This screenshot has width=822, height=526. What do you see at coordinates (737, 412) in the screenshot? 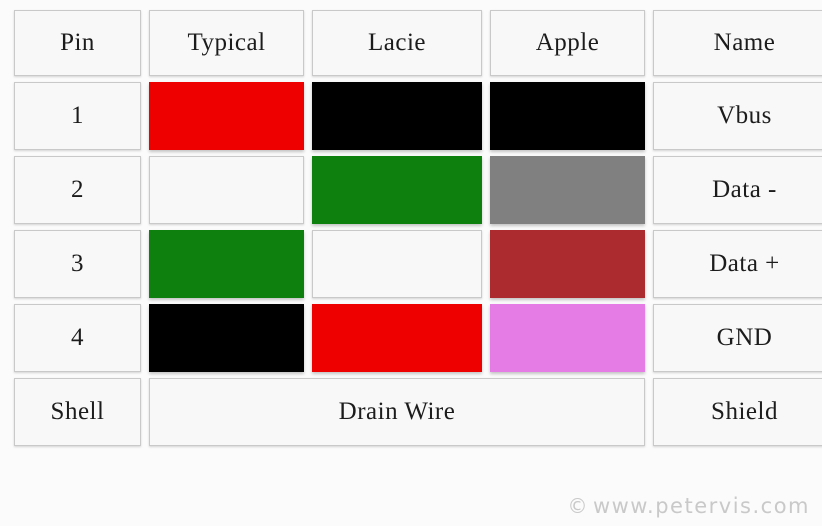
I see `shield-label-cell: Shield` at bounding box center [737, 412].